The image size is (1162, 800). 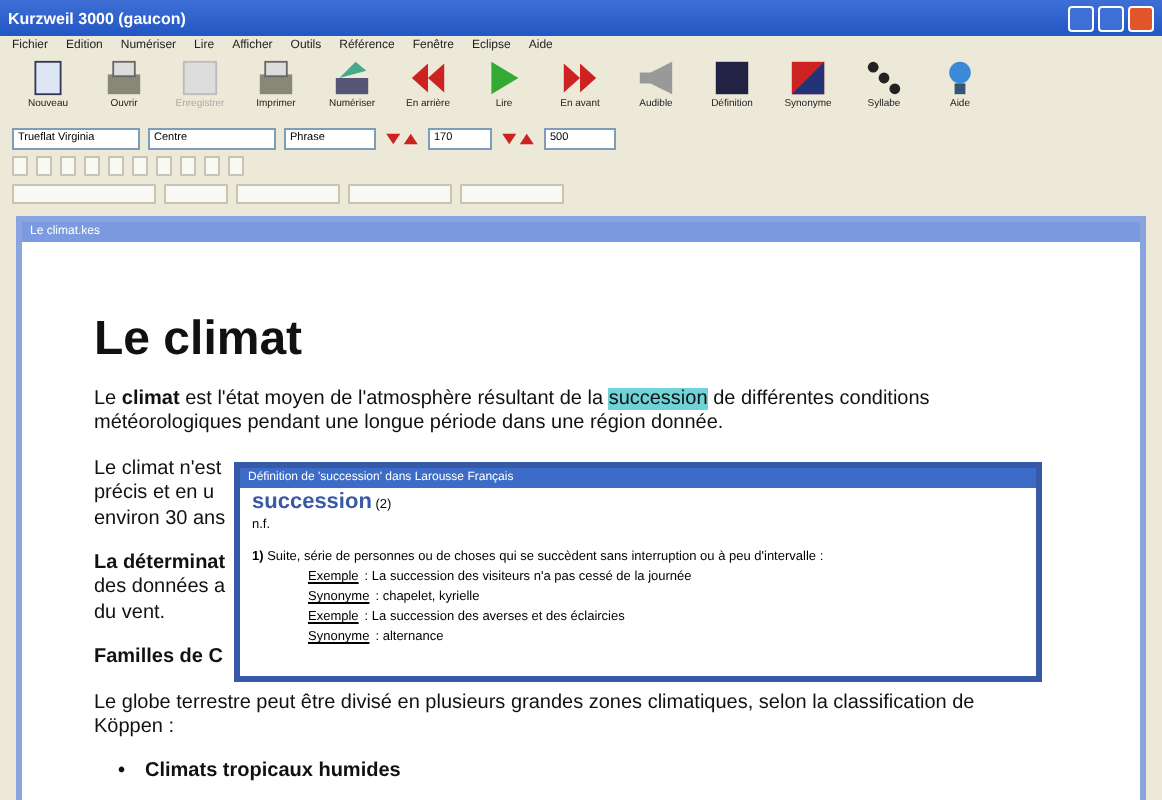 I want to click on paragraph-line: du vent., so click(x=131, y=614).